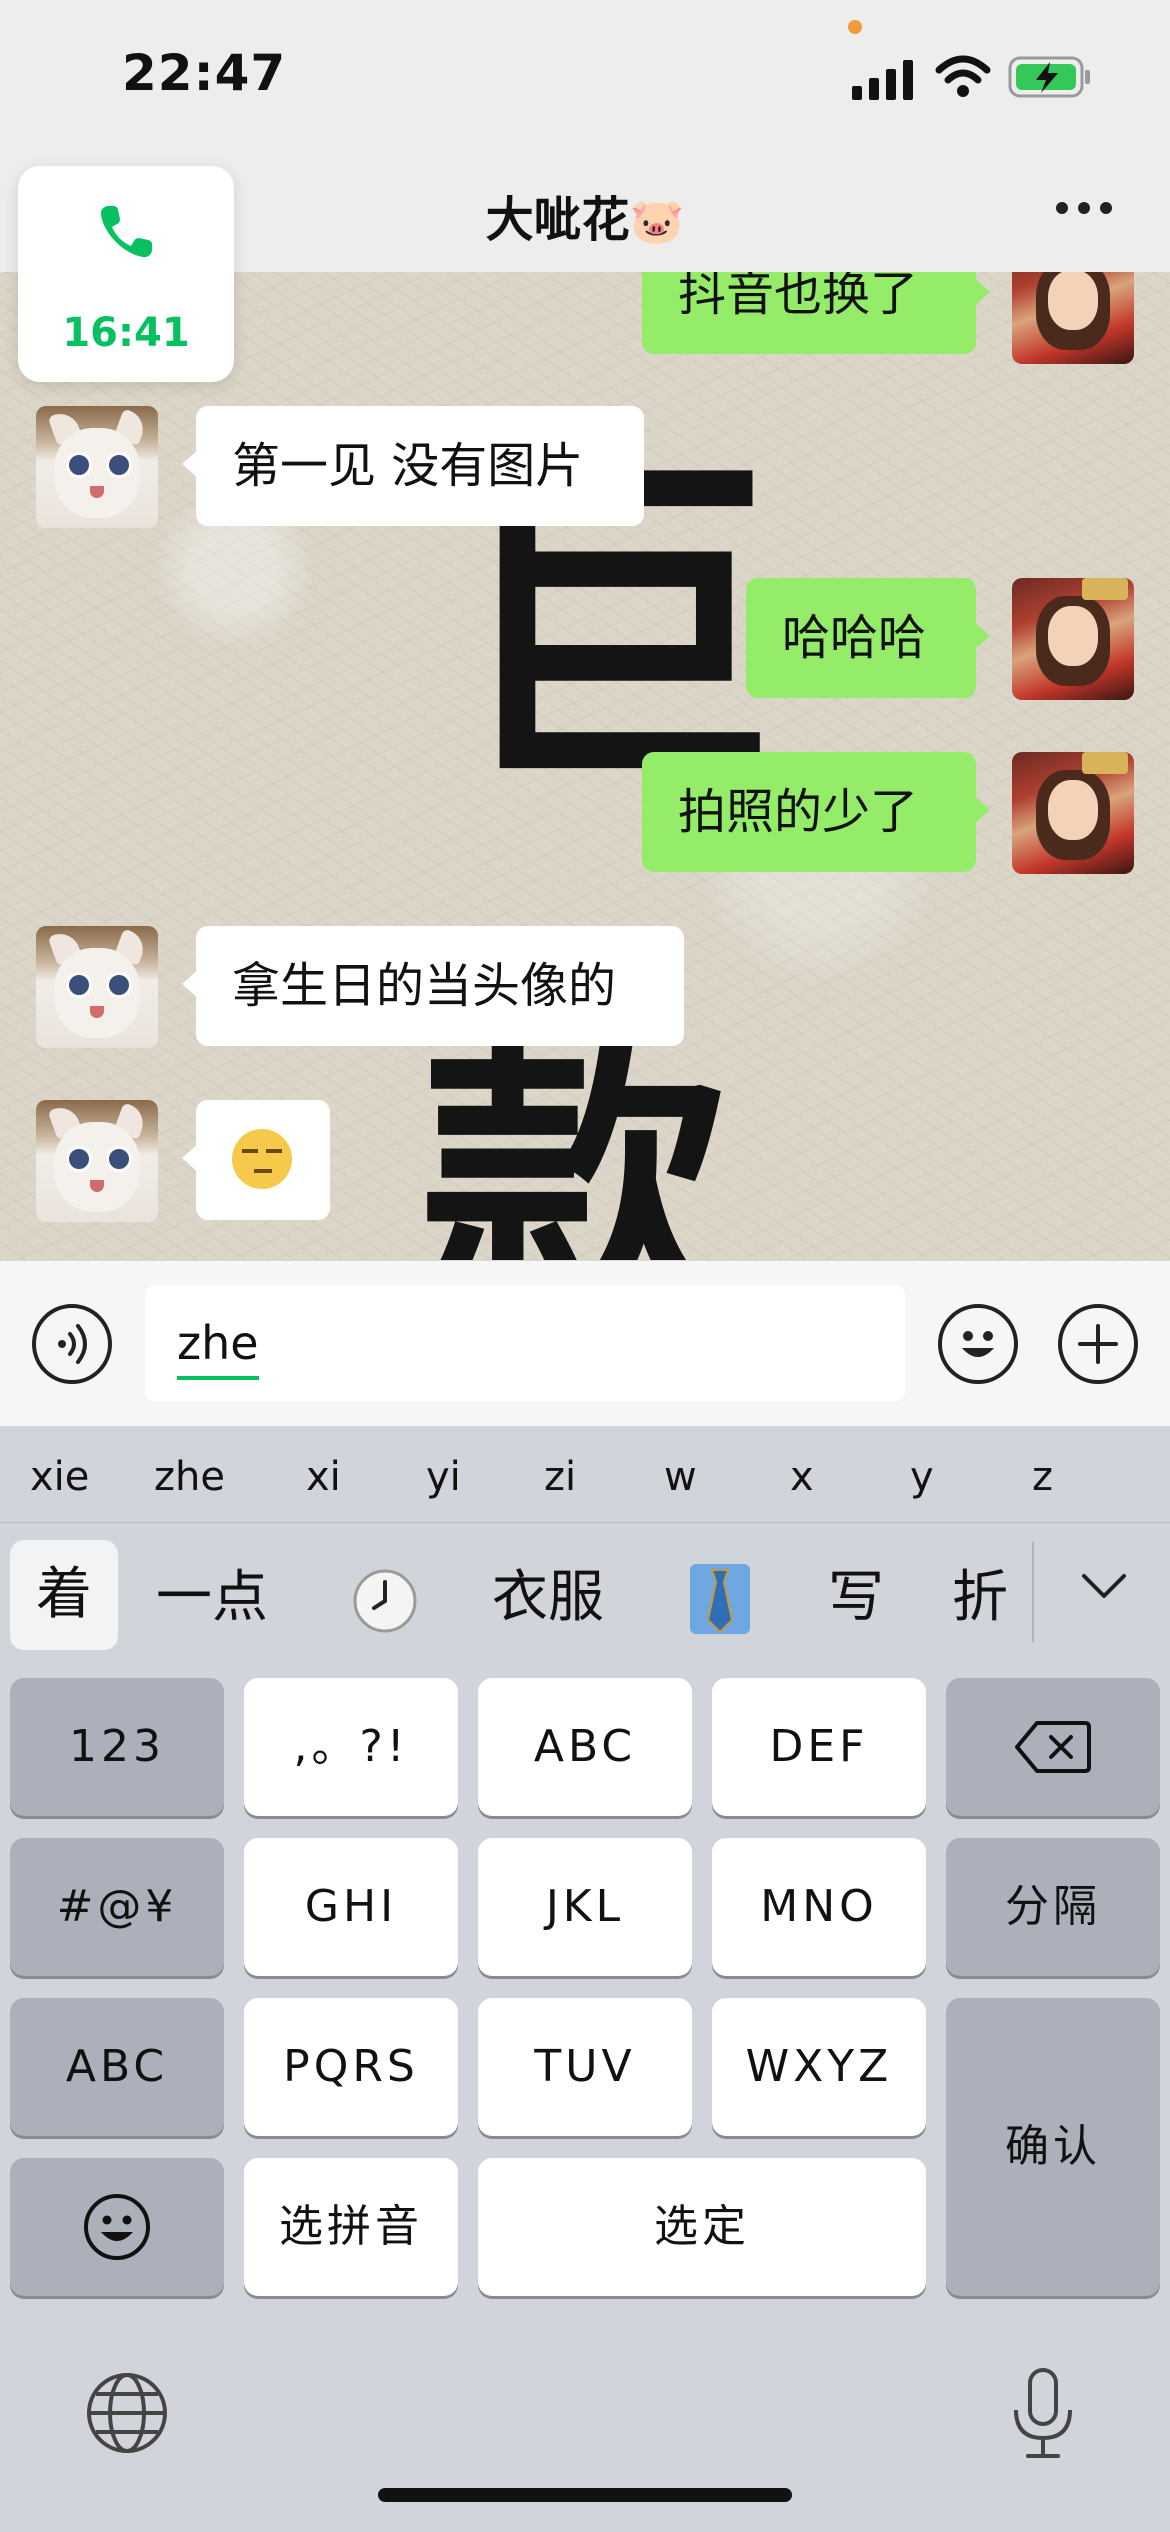 This screenshot has height=2532, width=1170. What do you see at coordinates (218, 1348) in the screenshot?
I see `composing-text: zhe` at bounding box center [218, 1348].